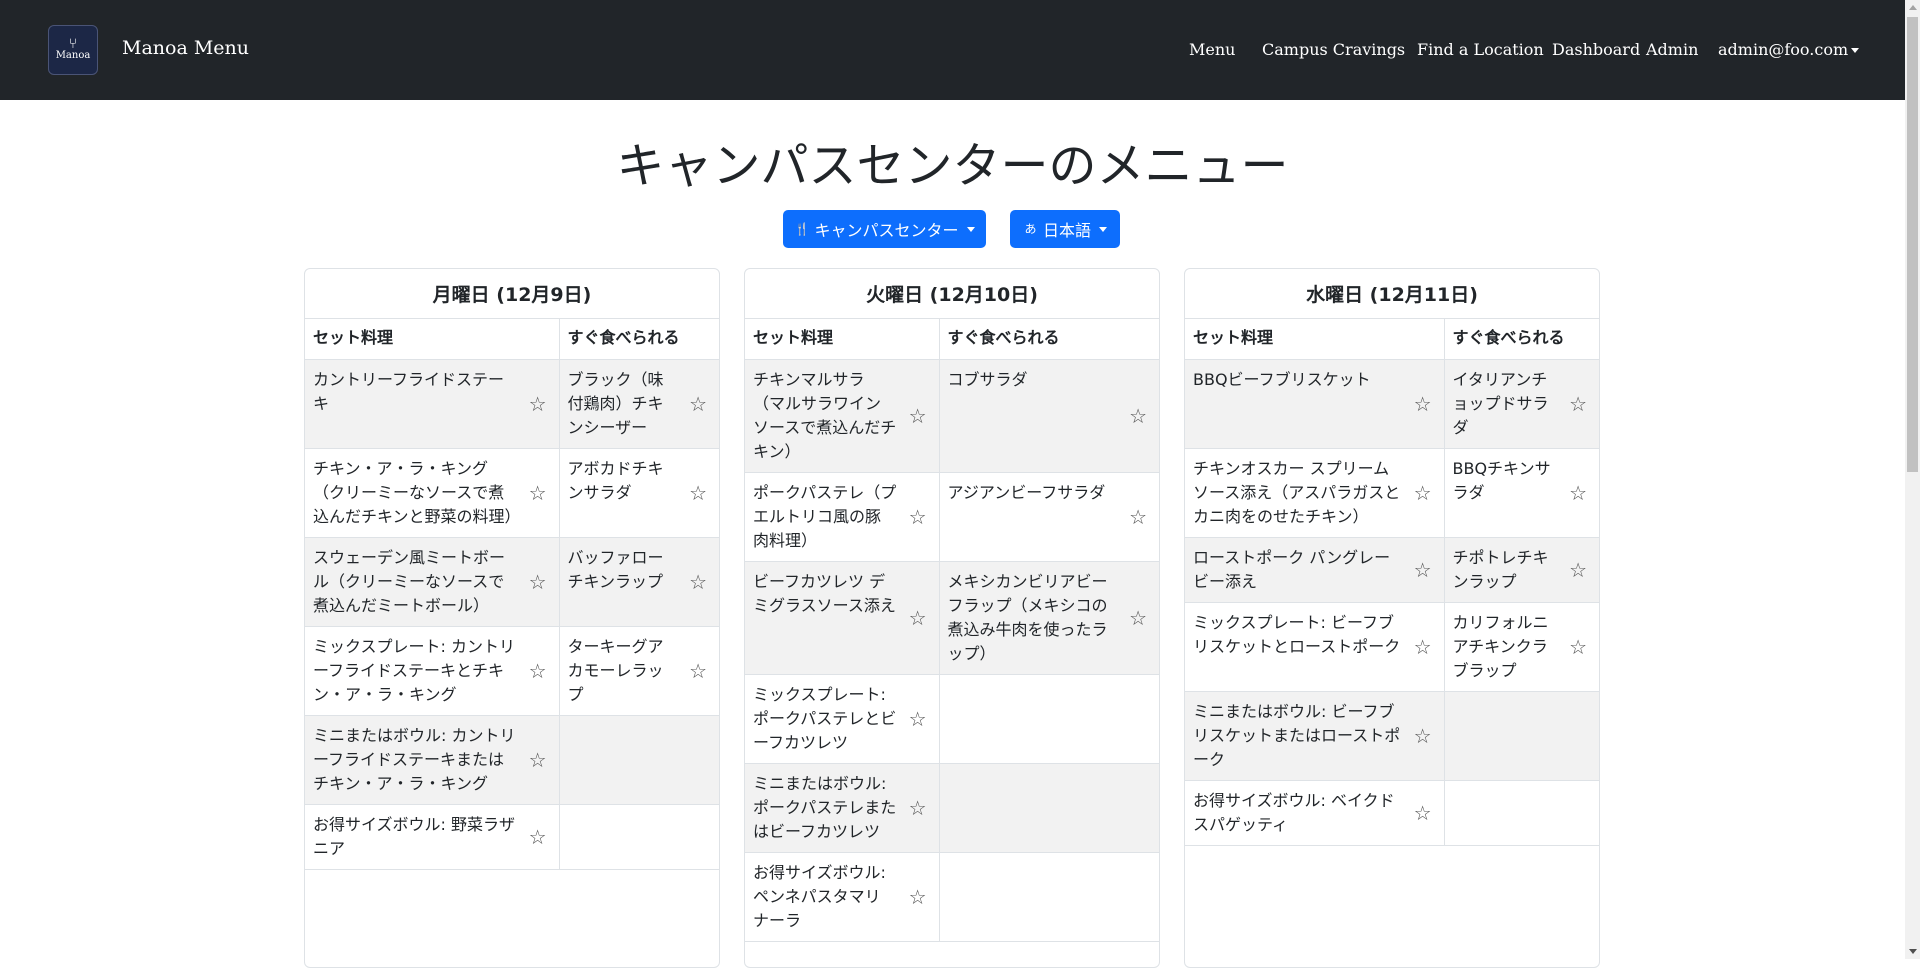  I want to click on nav-link-campus-cravings: Campus Cravings, so click(1333, 49).